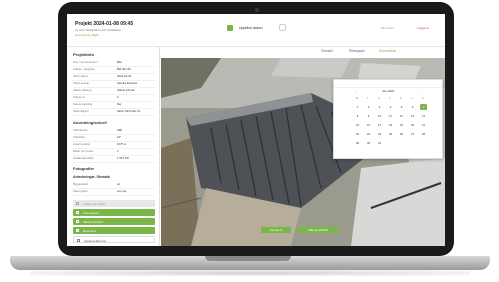 This screenshot has width=499, height=282. What do you see at coordinates (83, 104) in the screenshot?
I see `row-key: Status koppling` at bounding box center [83, 104].